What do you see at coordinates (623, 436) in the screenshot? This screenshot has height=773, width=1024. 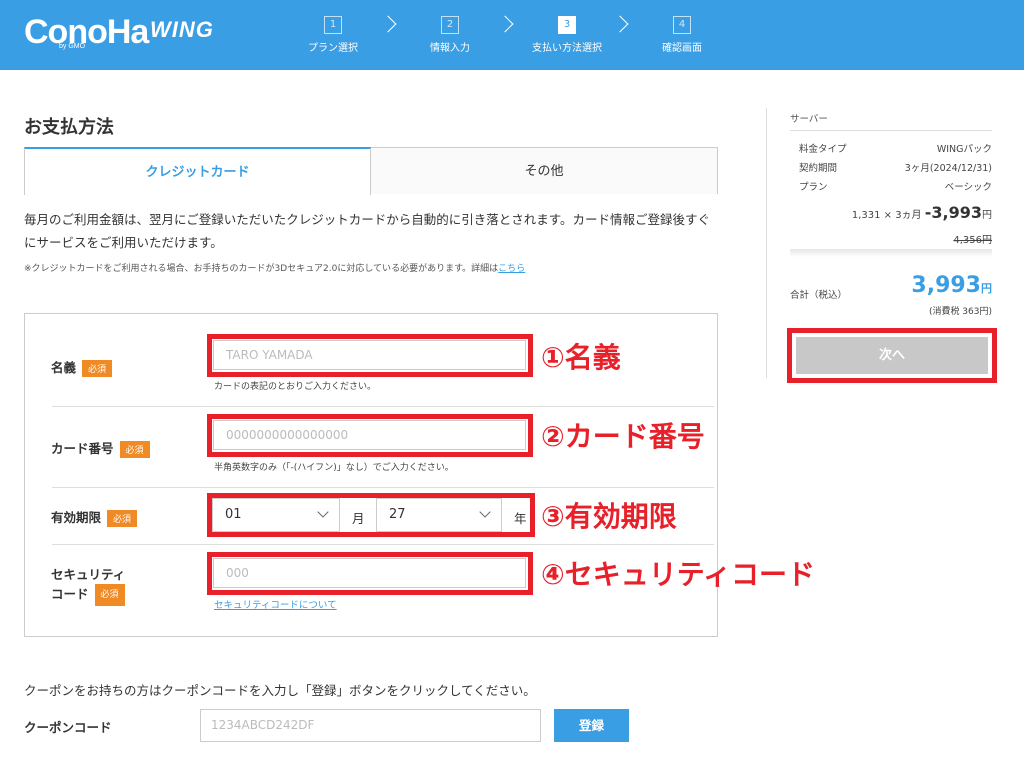 I see `annotation-card-number: ②カード番号` at bounding box center [623, 436].